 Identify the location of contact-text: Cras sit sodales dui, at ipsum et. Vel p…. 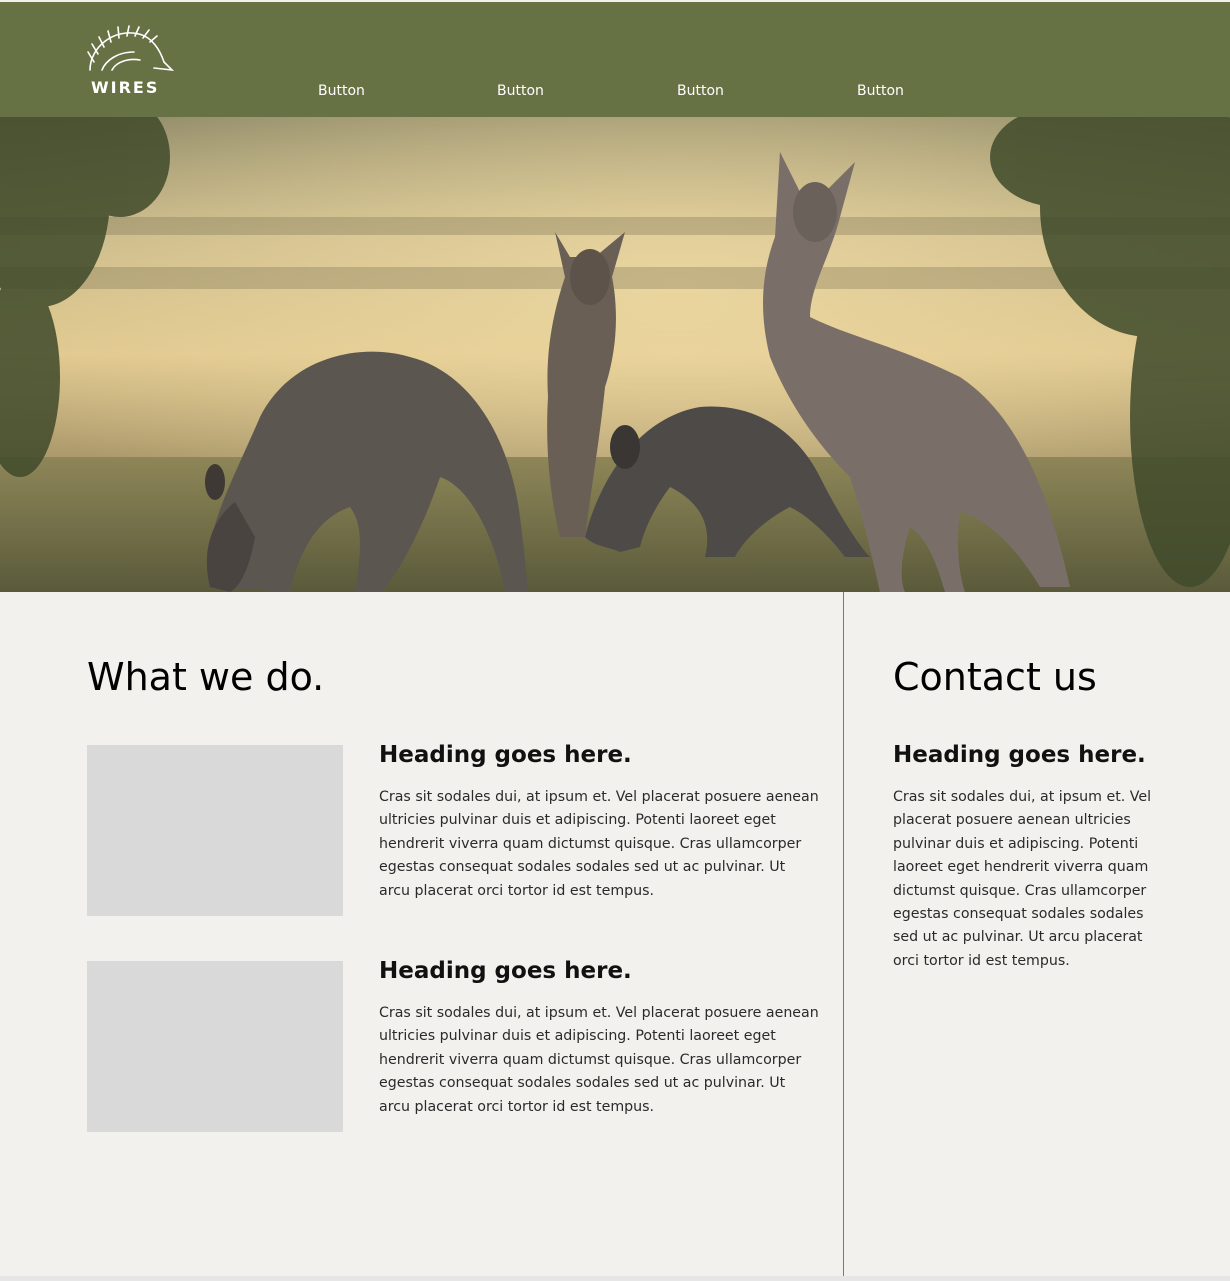
(1022, 879).